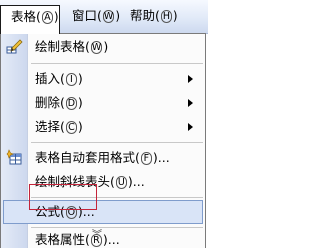 This screenshot has width=320, height=248. Describe the element at coordinates (14, 46) in the screenshot. I see `pencil-icon` at that location.